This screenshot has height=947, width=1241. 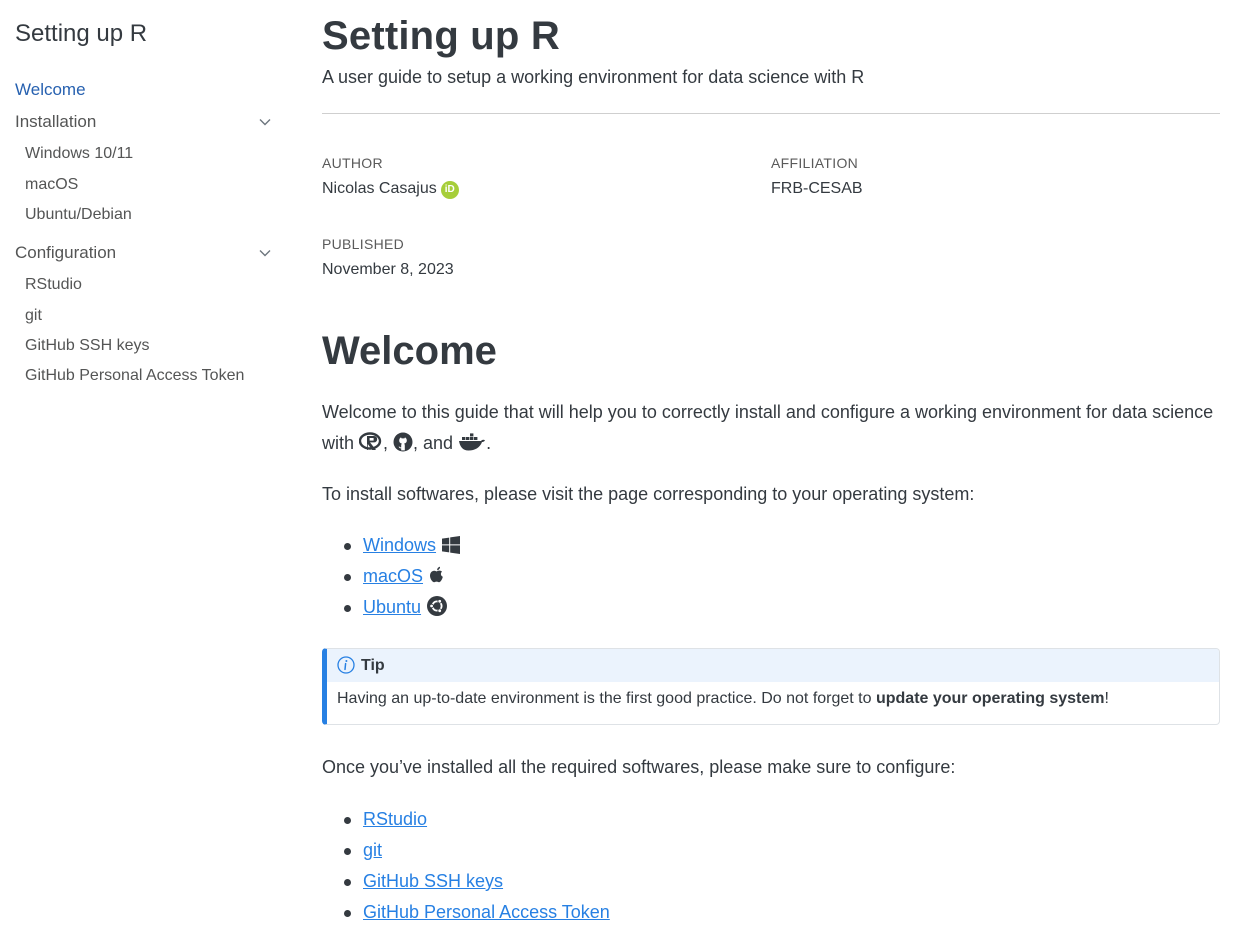 What do you see at coordinates (990, 698) in the screenshot?
I see `callout-emphasis: update your operating system` at bounding box center [990, 698].